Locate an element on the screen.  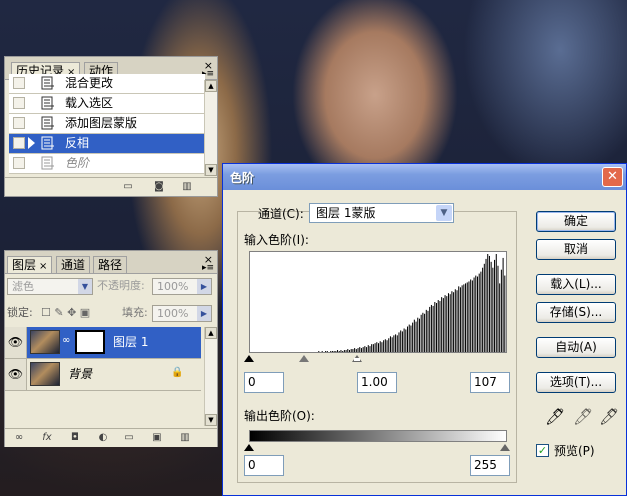
white-eyedropper-icon: 🖊 is located at coordinates (609, 417).